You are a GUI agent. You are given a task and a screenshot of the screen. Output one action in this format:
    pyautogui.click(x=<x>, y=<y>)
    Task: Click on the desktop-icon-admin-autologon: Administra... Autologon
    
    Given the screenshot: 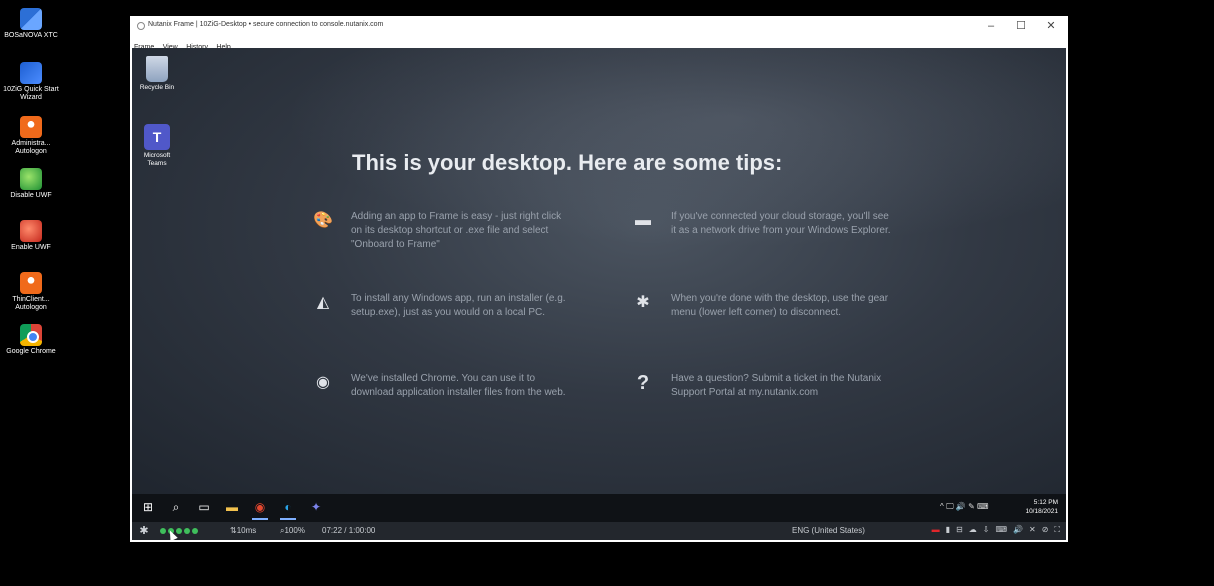 What is the action you would take?
    pyautogui.click(x=31, y=136)
    